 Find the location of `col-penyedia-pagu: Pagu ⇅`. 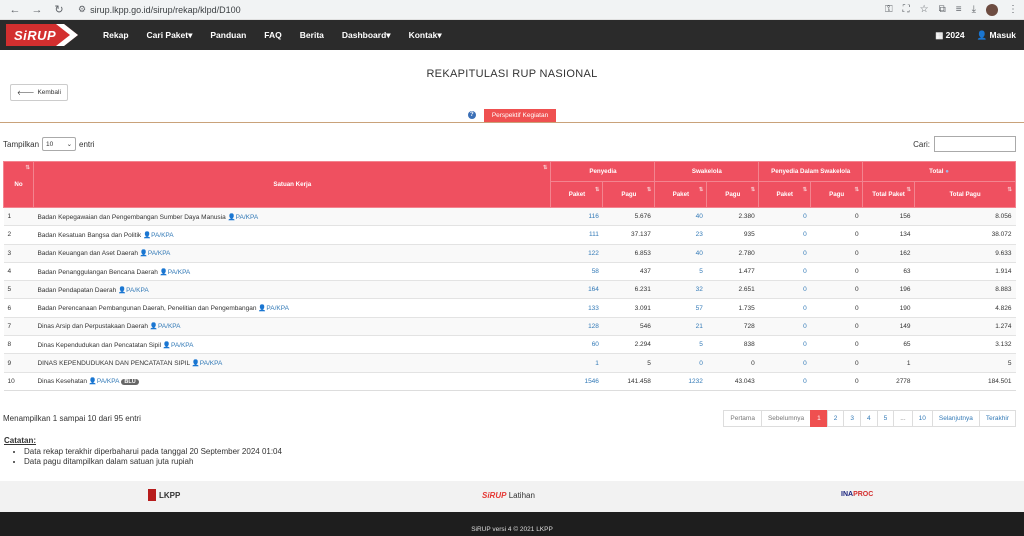

col-penyedia-pagu: Pagu ⇅ is located at coordinates (629, 194).